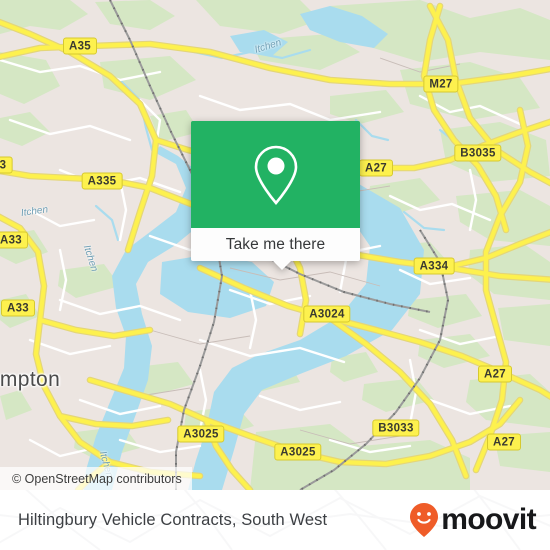 The height and width of the screenshot is (550, 550). I want to click on road-shield: M27, so click(441, 84).